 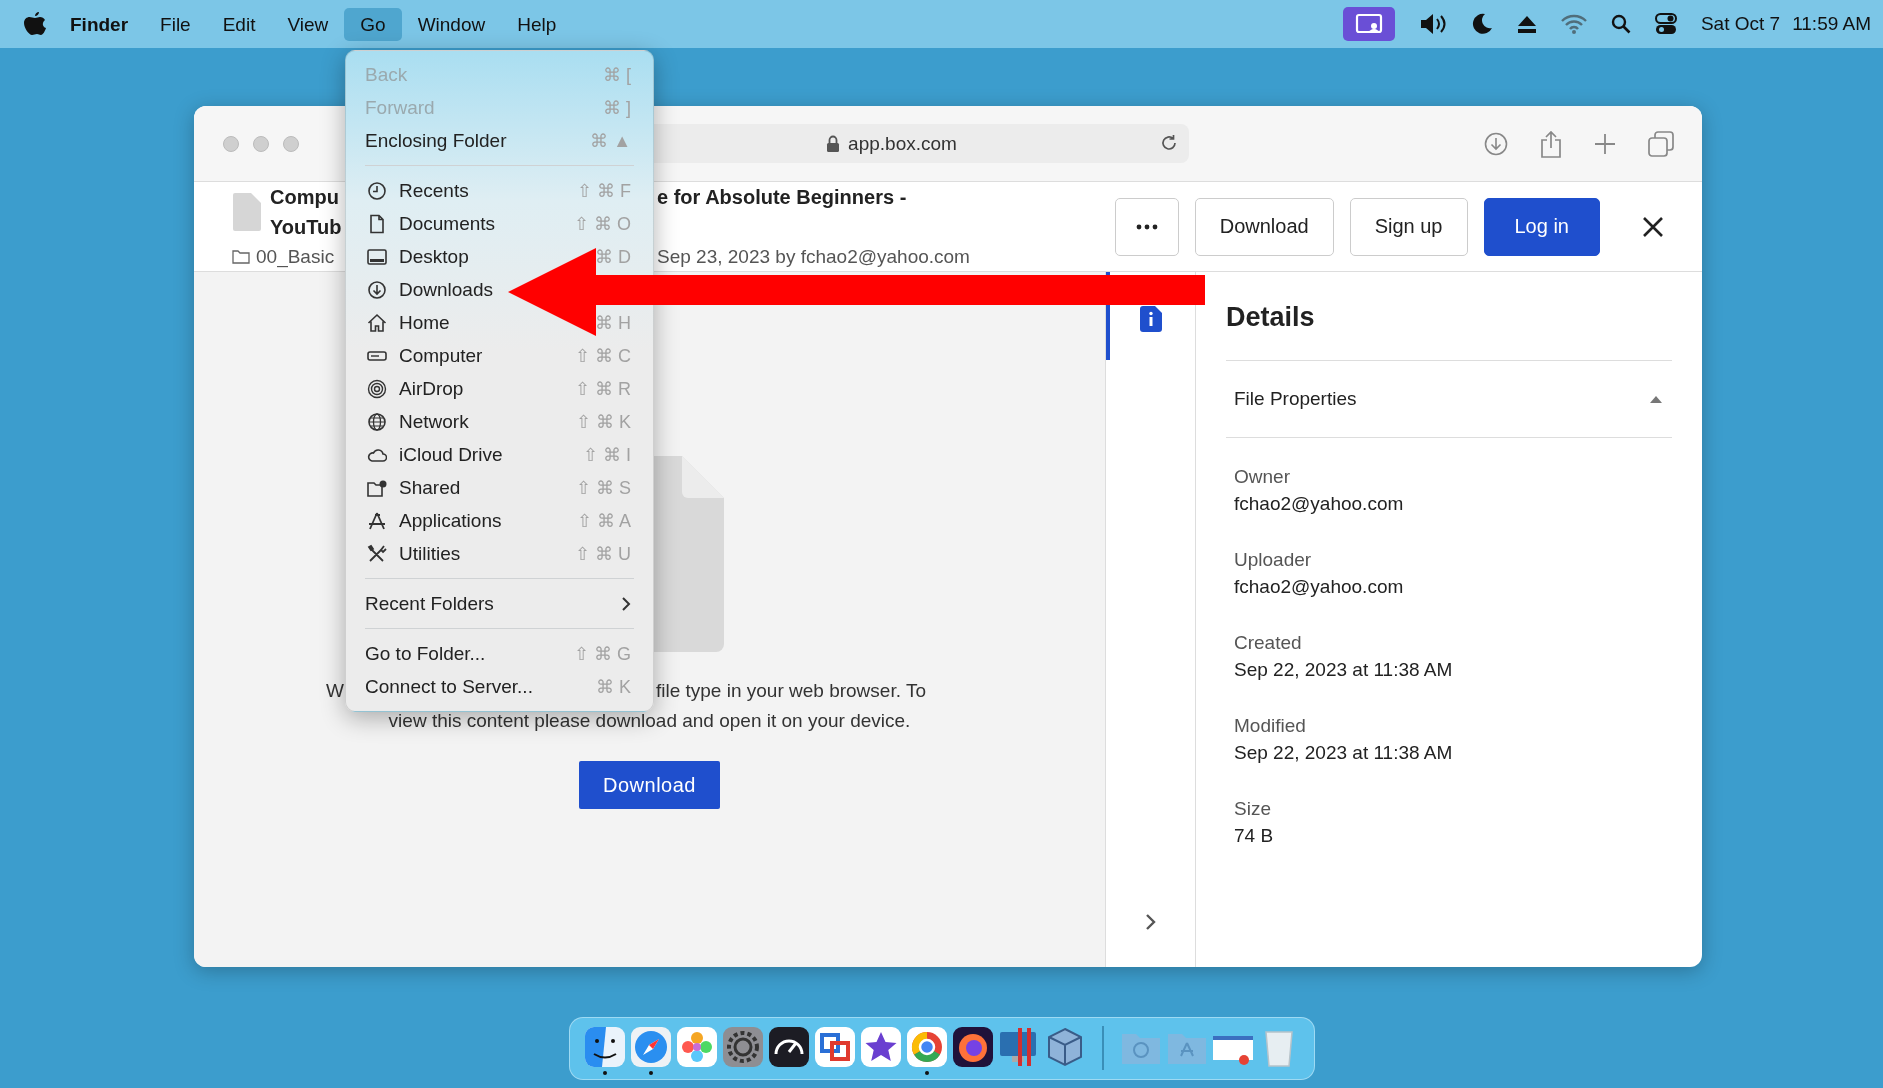 What do you see at coordinates (1270, 726) in the screenshot?
I see `property-label: Modified` at bounding box center [1270, 726].